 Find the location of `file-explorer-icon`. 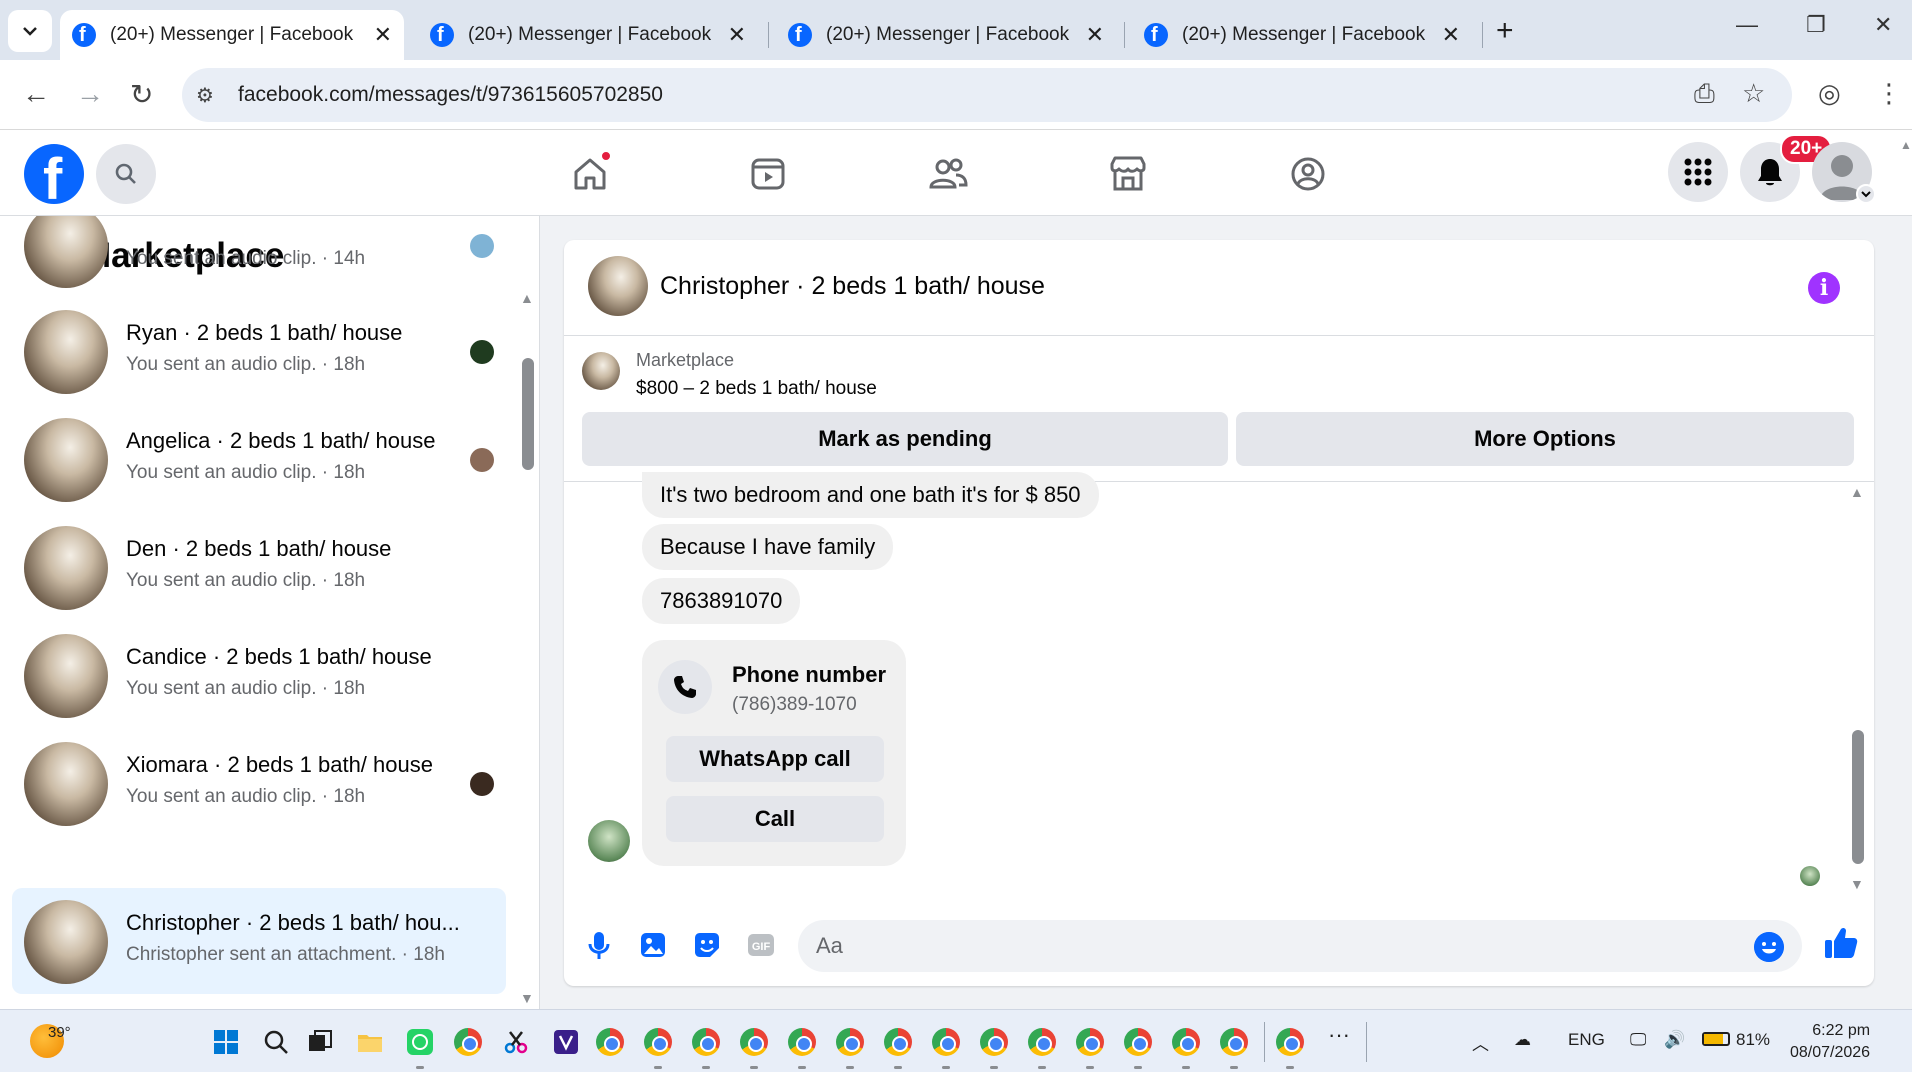

file-explorer-icon is located at coordinates (370, 1042).